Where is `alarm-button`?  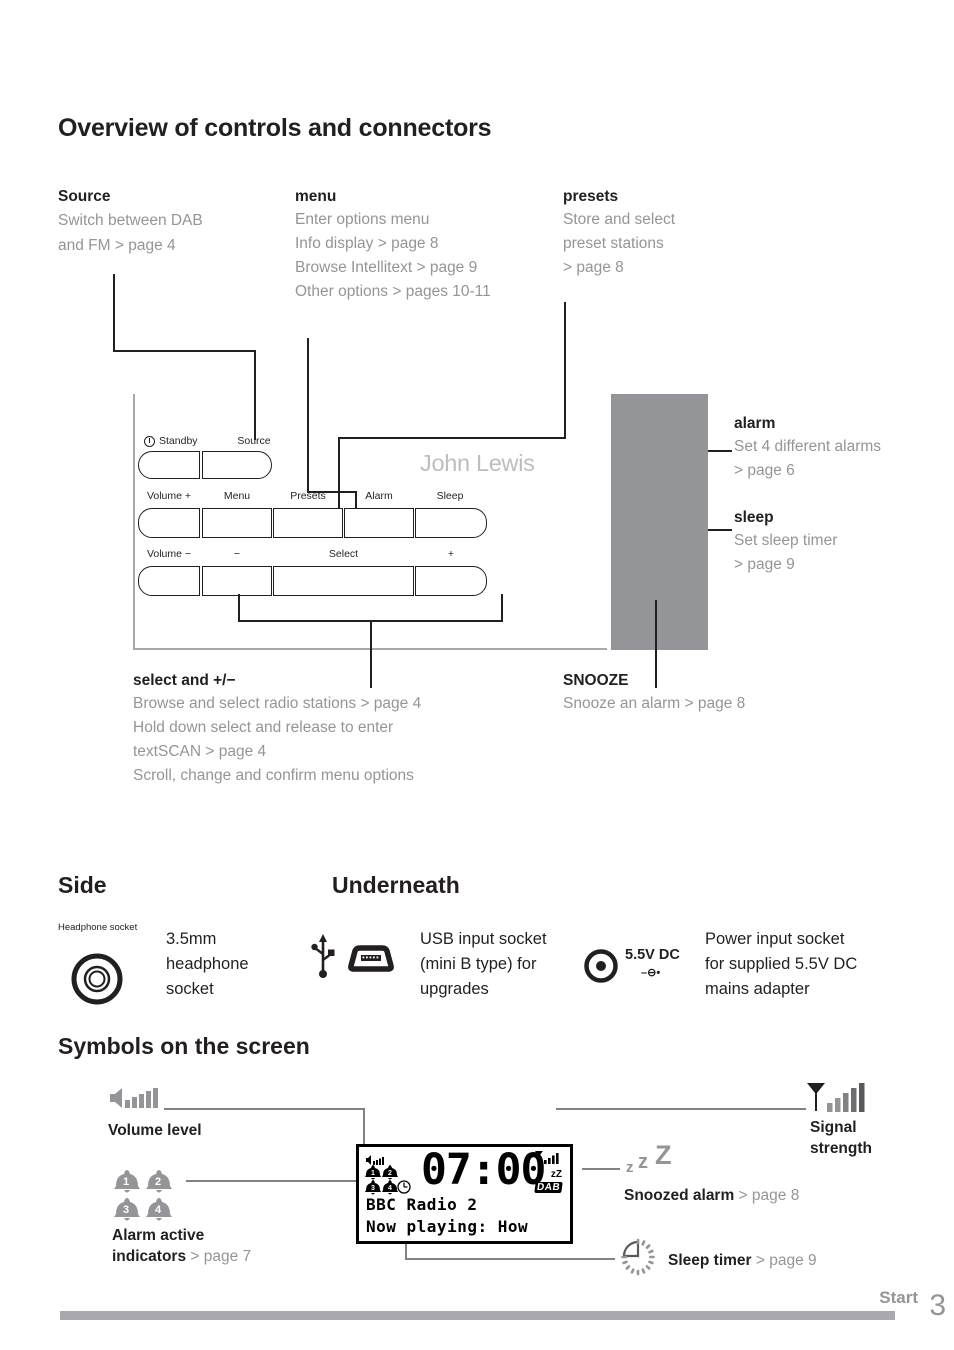
alarm-button is located at coordinates (379, 523).